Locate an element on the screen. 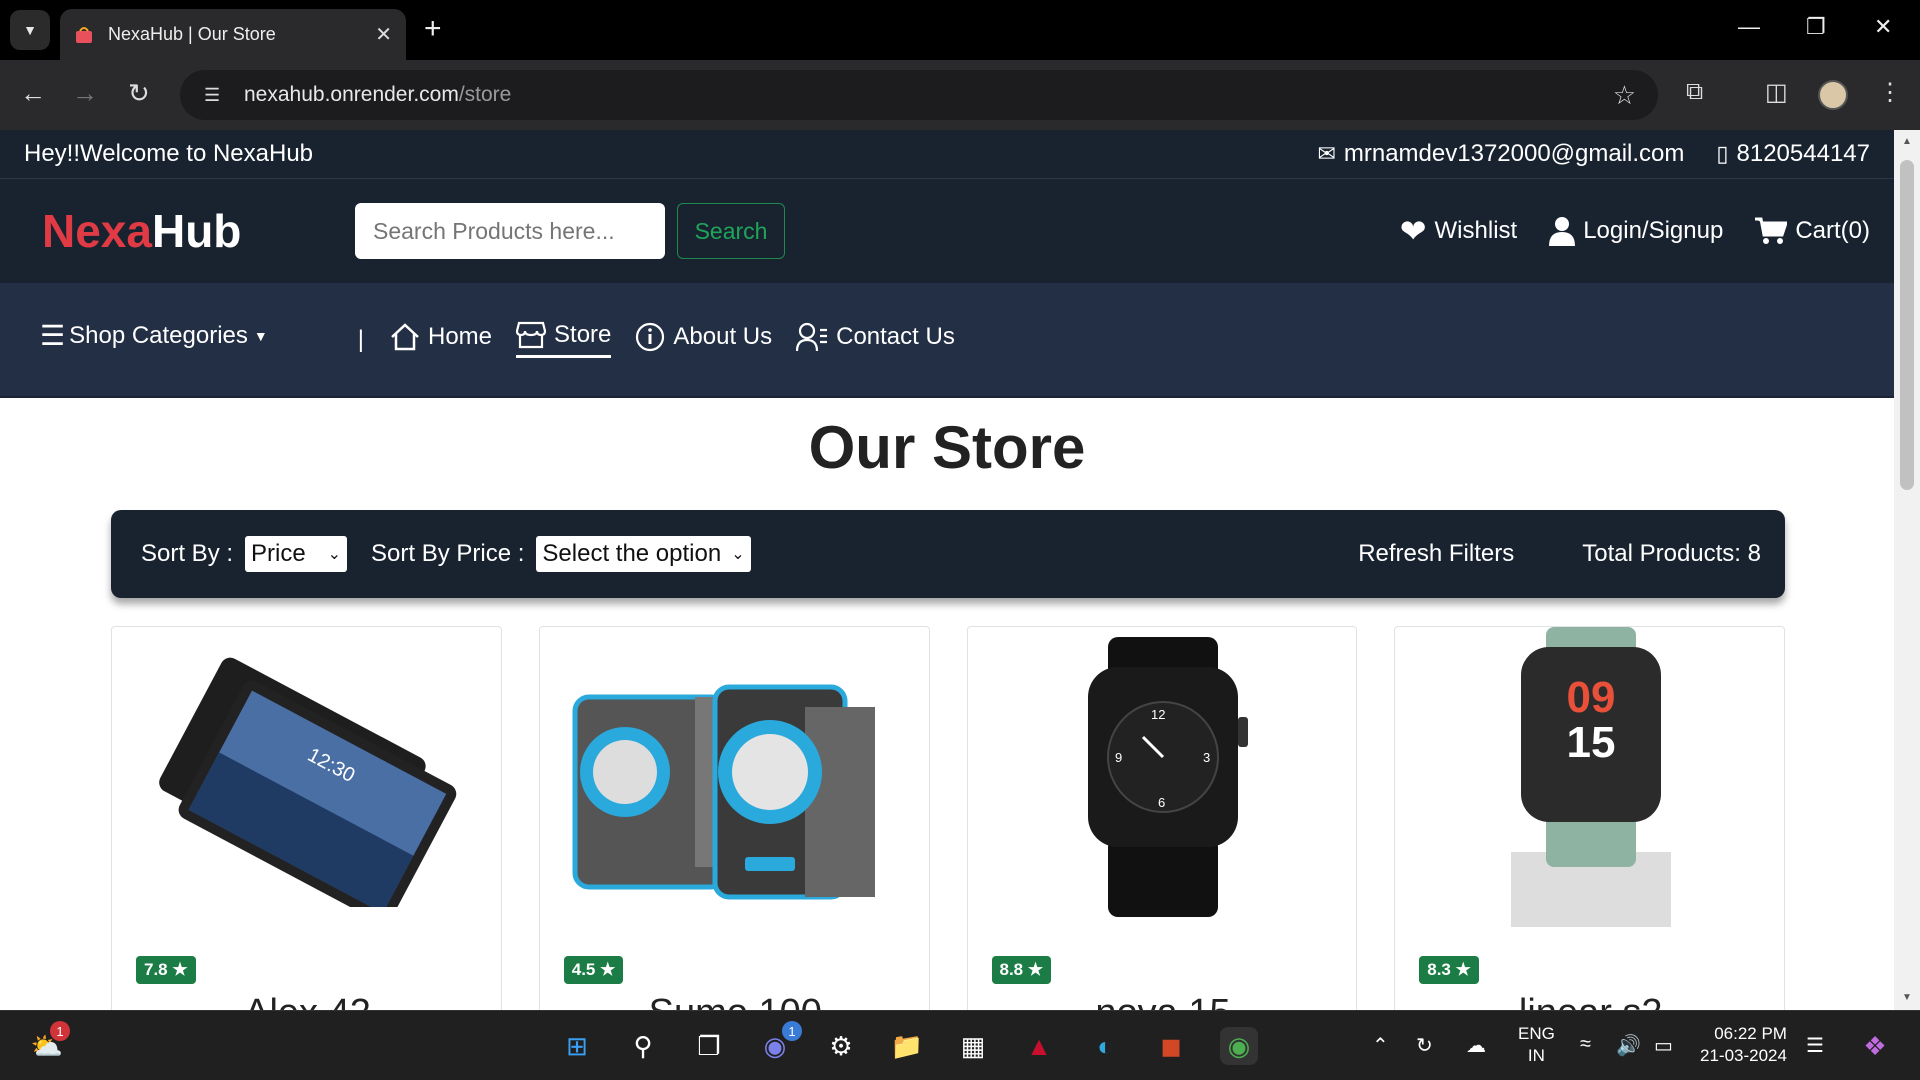 The height and width of the screenshot is (1080, 1920). scroll-up-icon: ▲ is located at coordinates (1907, 141).